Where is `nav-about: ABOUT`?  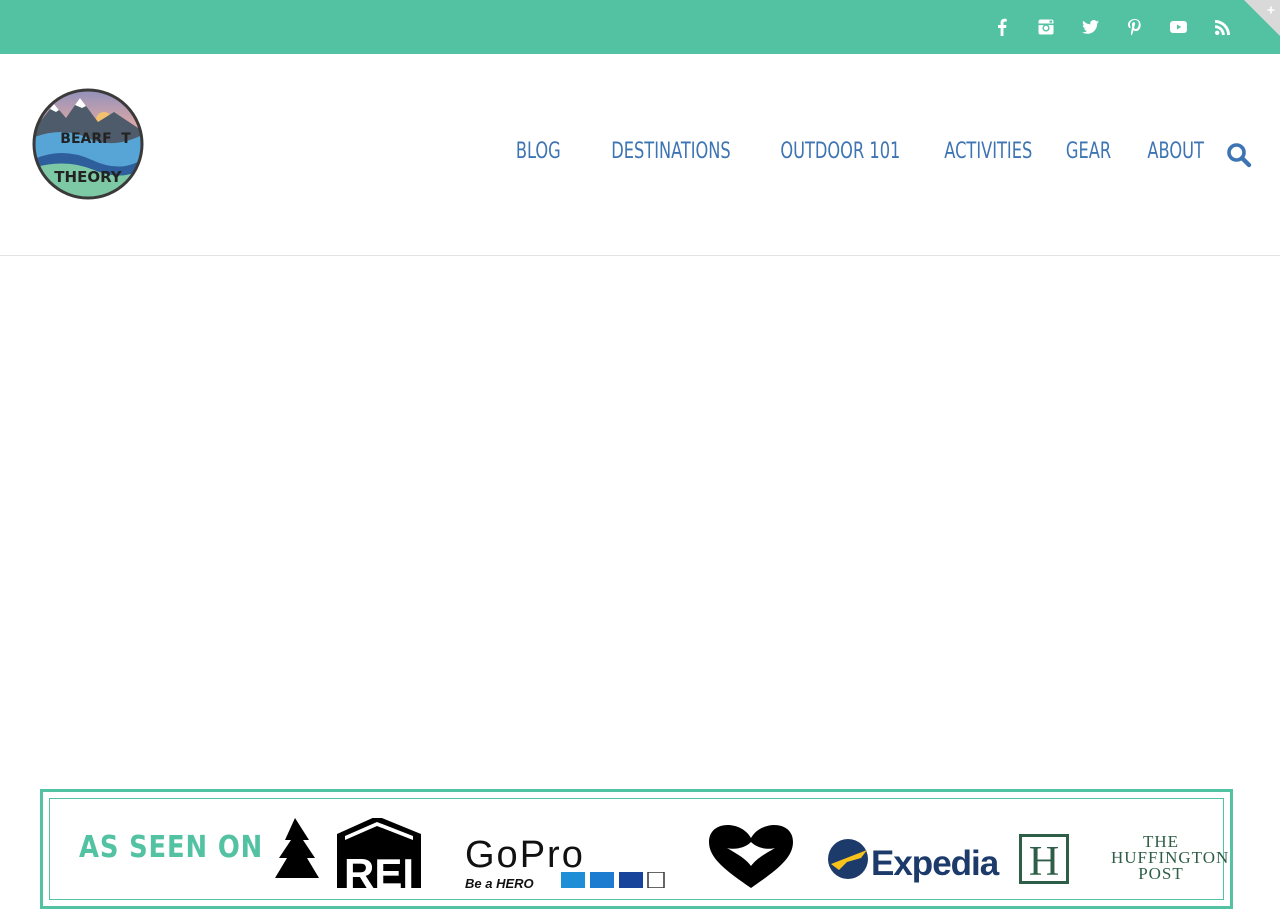
nav-about: ABOUT is located at coordinates (1176, 152).